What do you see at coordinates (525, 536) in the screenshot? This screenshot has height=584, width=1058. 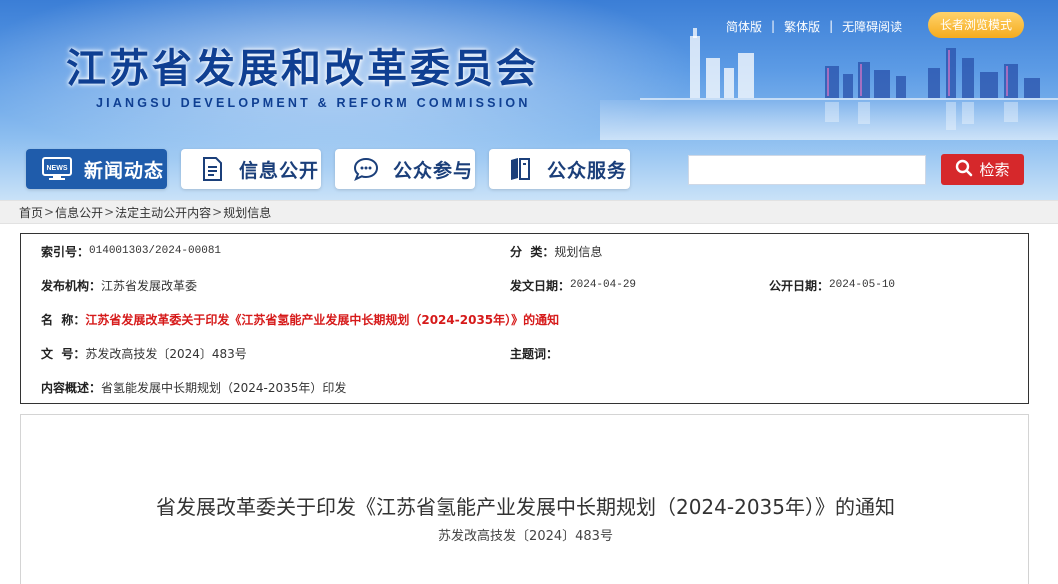 I see `article-document-number: 苏发改高技发〔2024〕483号` at bounding box center [525, 536].